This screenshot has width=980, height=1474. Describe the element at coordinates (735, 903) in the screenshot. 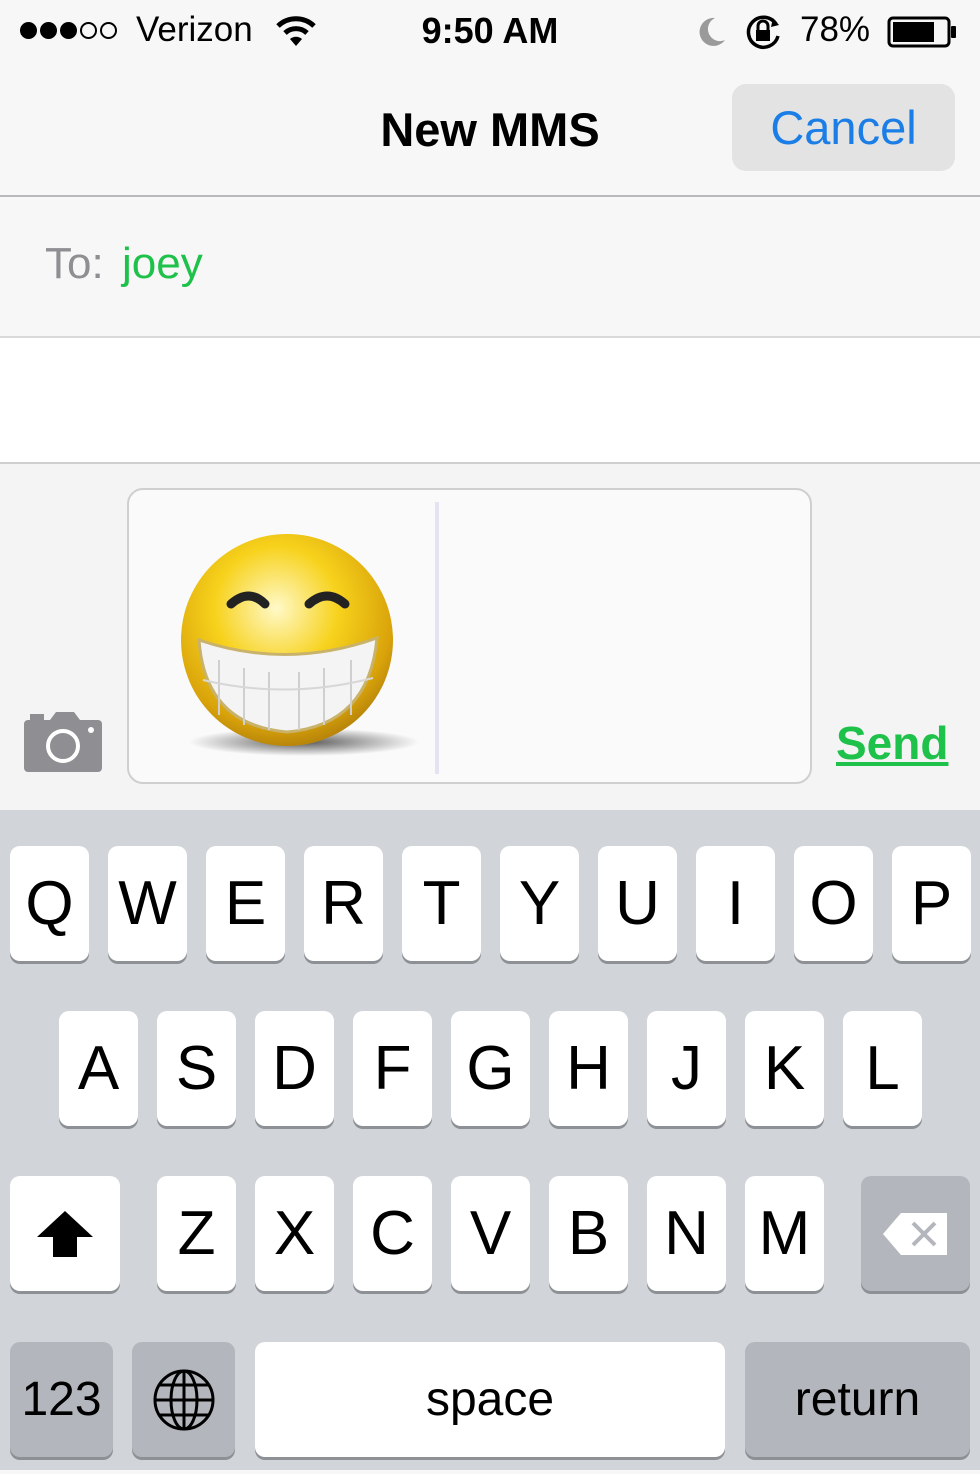

I see `key-i: I` at that location.